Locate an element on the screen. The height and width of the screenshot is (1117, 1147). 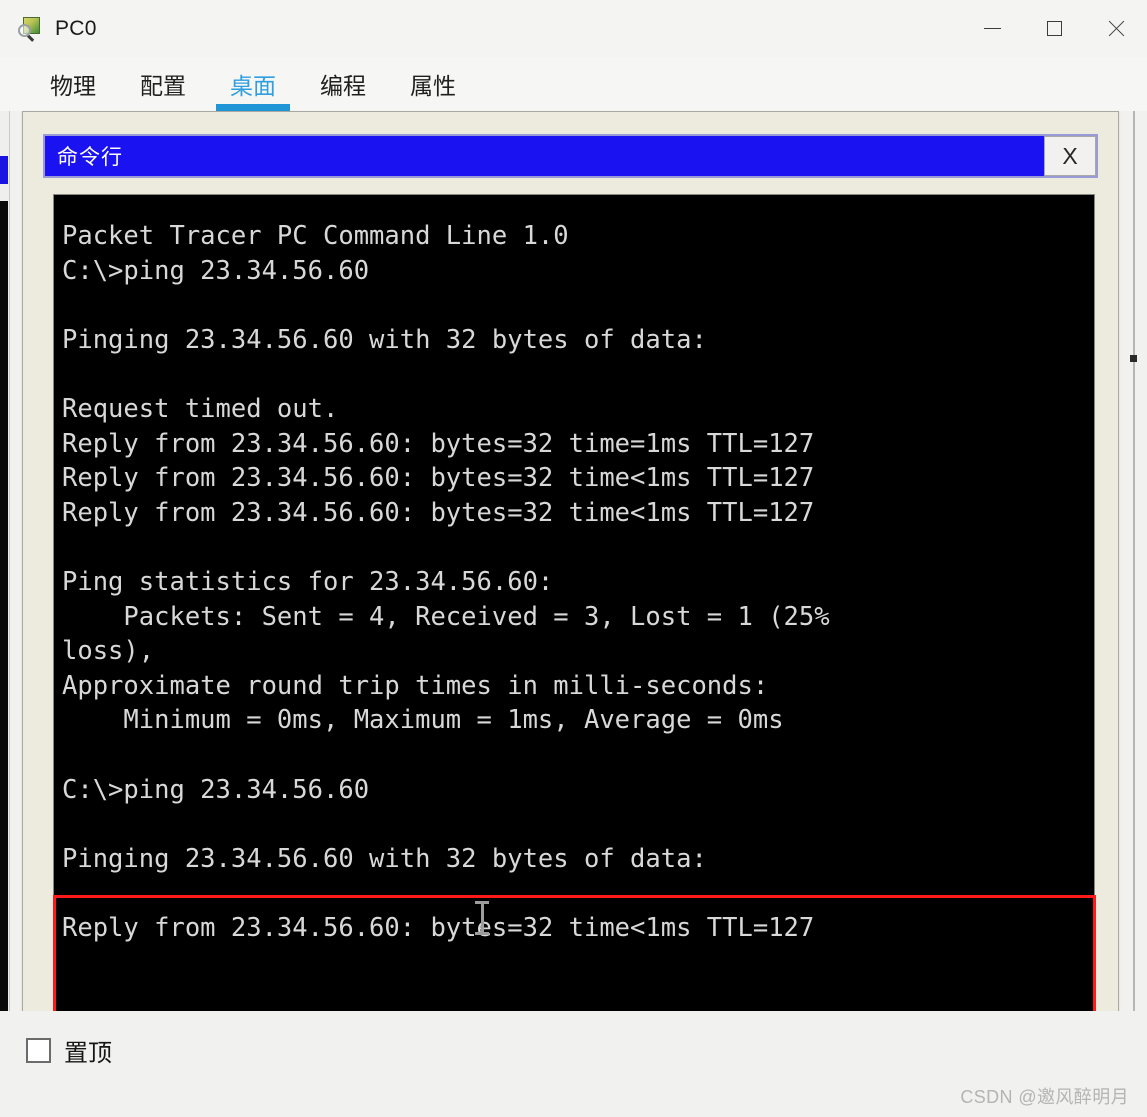
always-on-top-row: 置顶 is located at coordinates (69, 1050).